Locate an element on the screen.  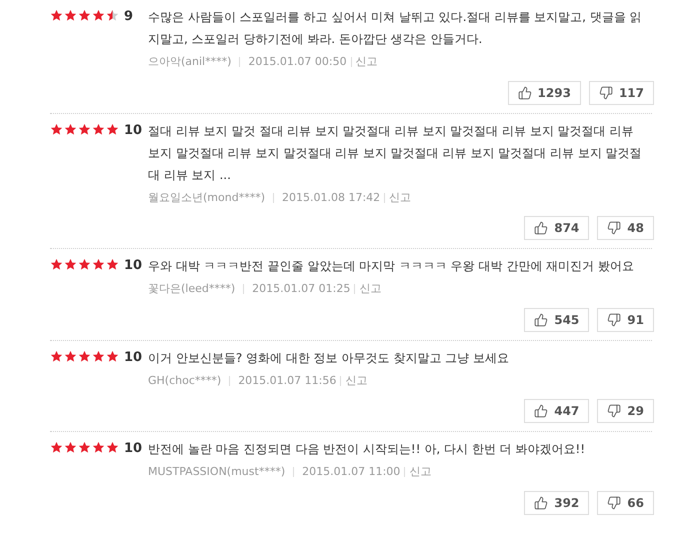
author-name: MUSTPASSION(must****) is located at coordinates (217, 472).